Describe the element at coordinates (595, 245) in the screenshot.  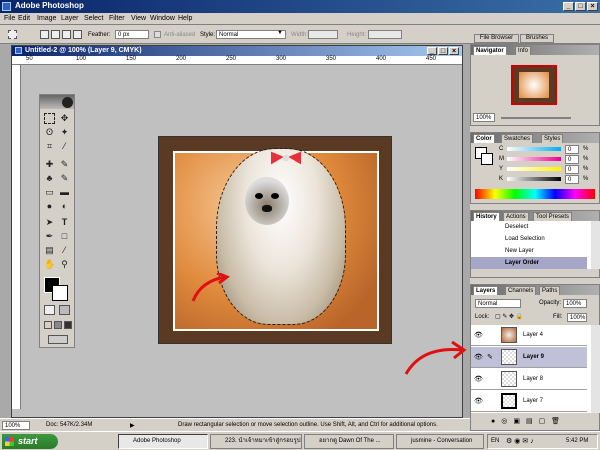
I see `history-scrollbar` at that location.